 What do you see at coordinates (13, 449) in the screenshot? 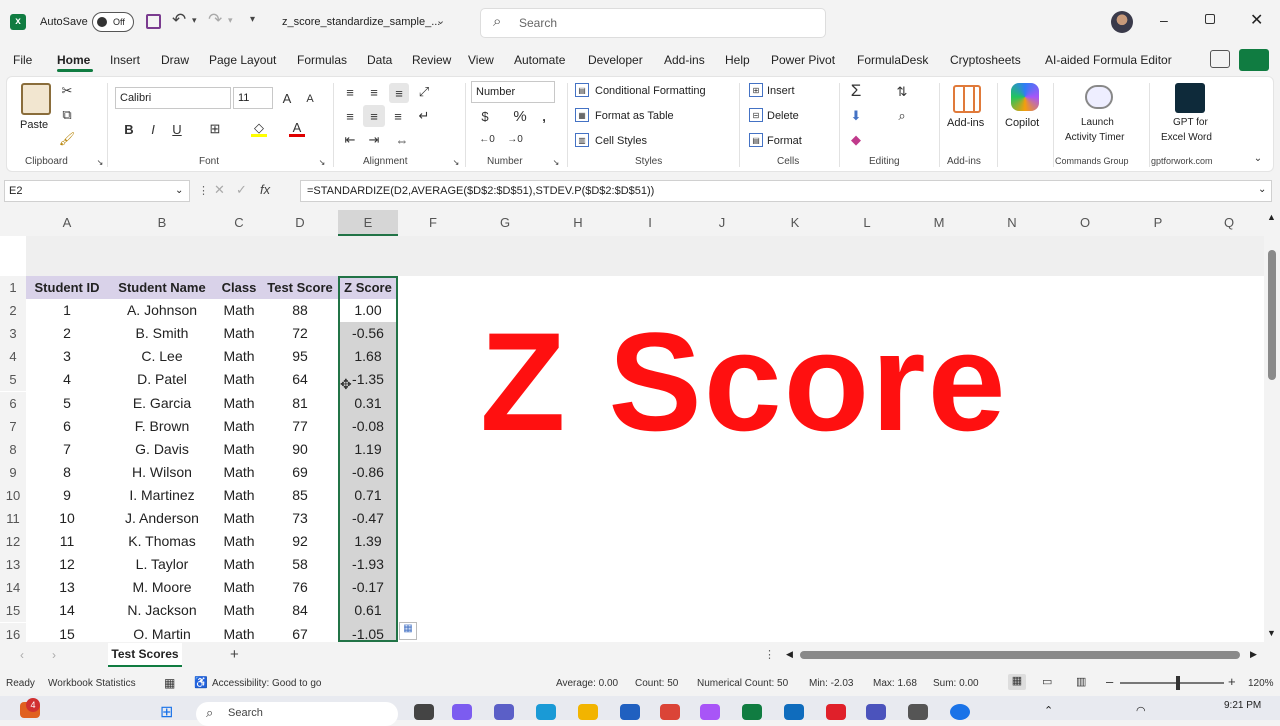
I see `row-header: 8` at bounding box center [13, 449].